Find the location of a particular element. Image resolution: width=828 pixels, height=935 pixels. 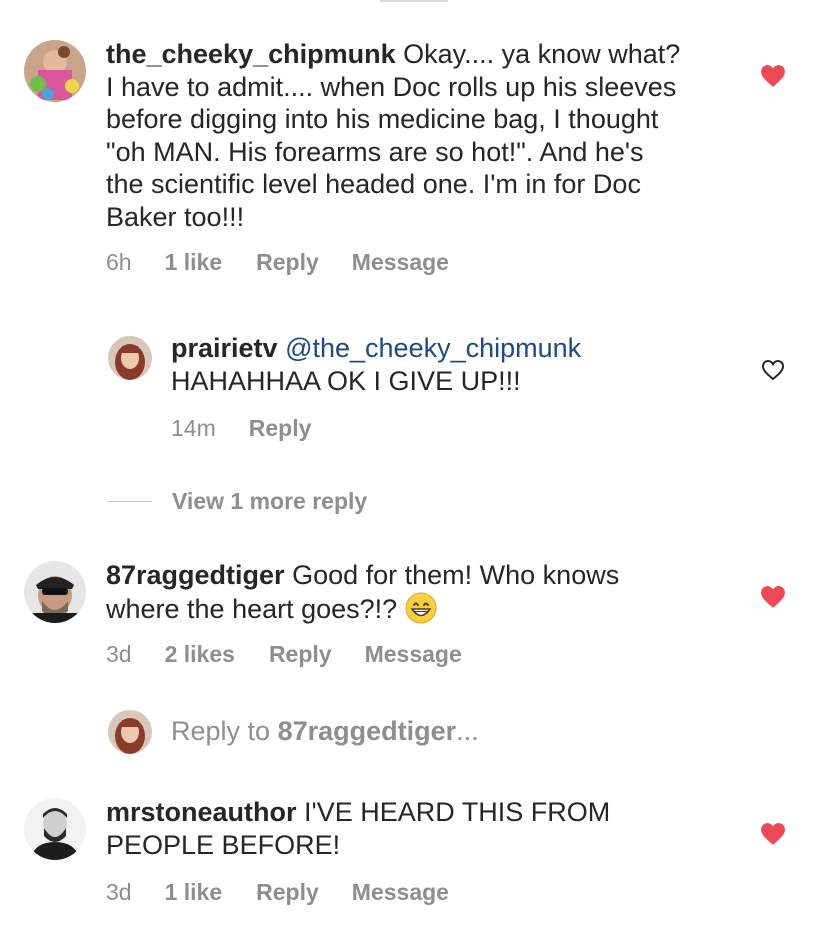

view-more-replies: View 1 more reply is located at coordinates (237, 501).